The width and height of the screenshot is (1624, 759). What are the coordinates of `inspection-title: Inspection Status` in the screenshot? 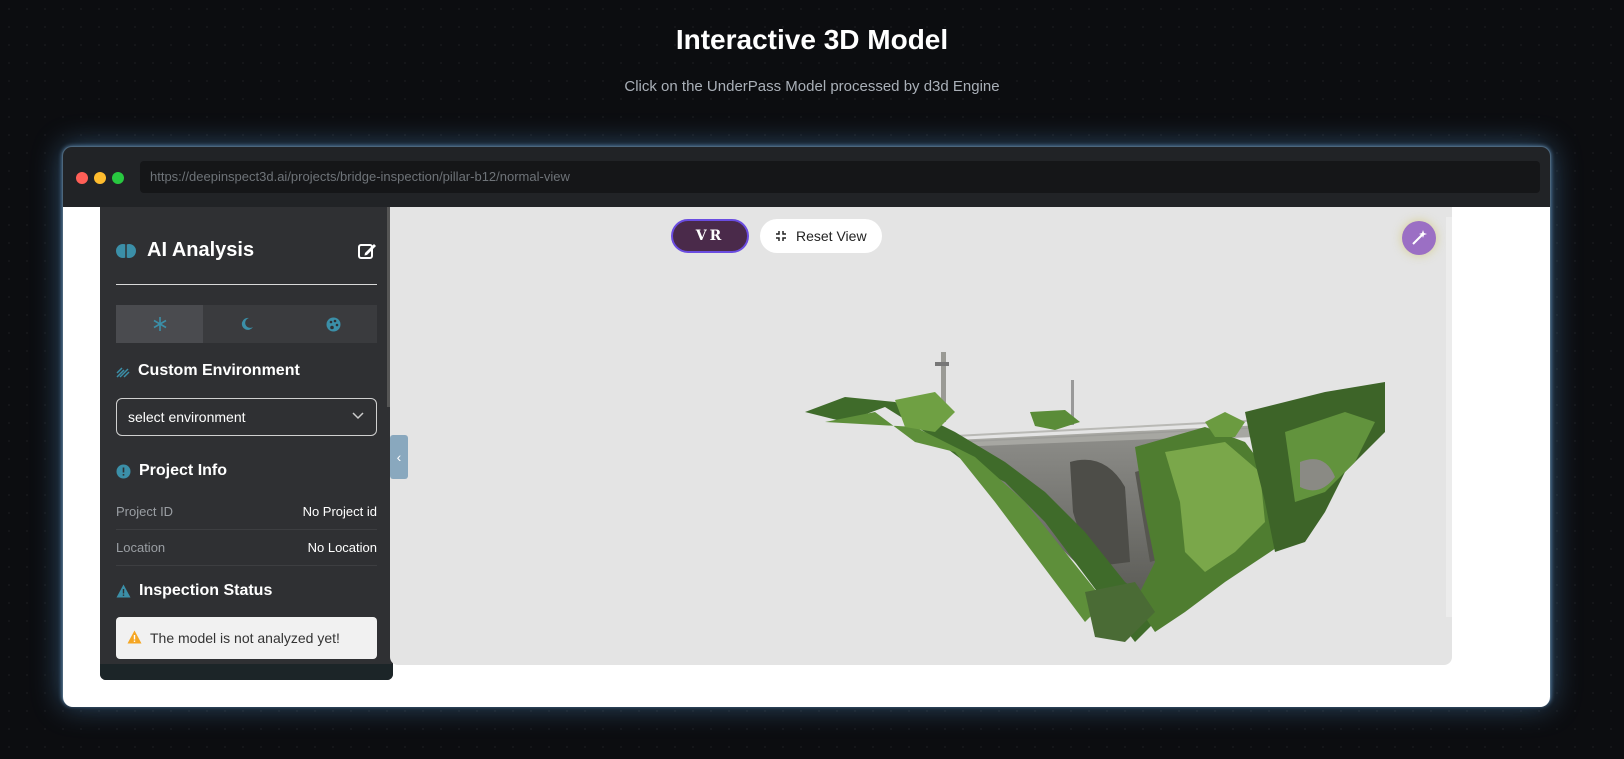 It's located at (206, 590).